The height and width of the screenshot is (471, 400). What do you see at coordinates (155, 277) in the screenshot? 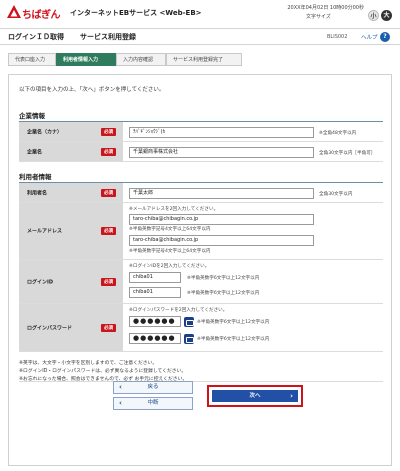
I see `login-id-input-1: chiba01` at bounding box center [155, 277].